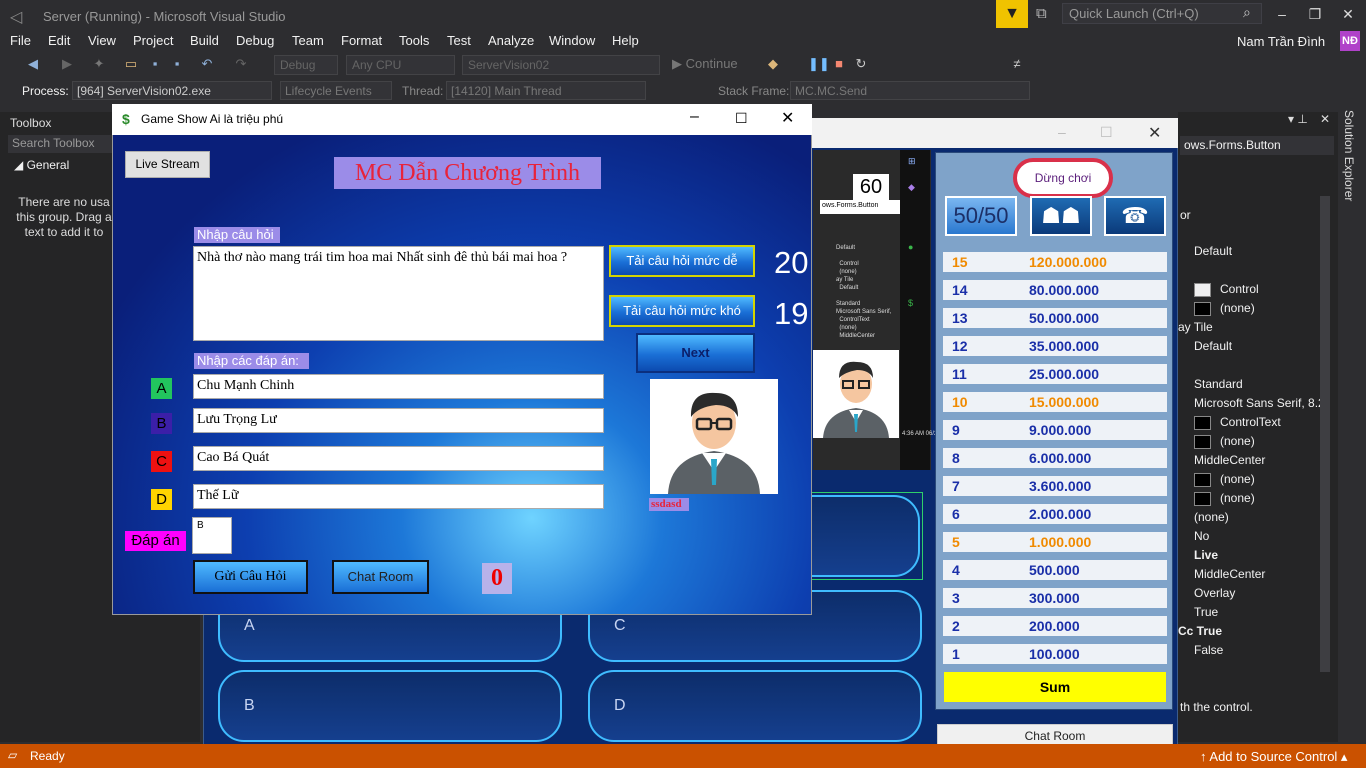 The width and height of the screenshot is (1366, 768). I want to click on property-value: Overlay, so click(1259, 593).